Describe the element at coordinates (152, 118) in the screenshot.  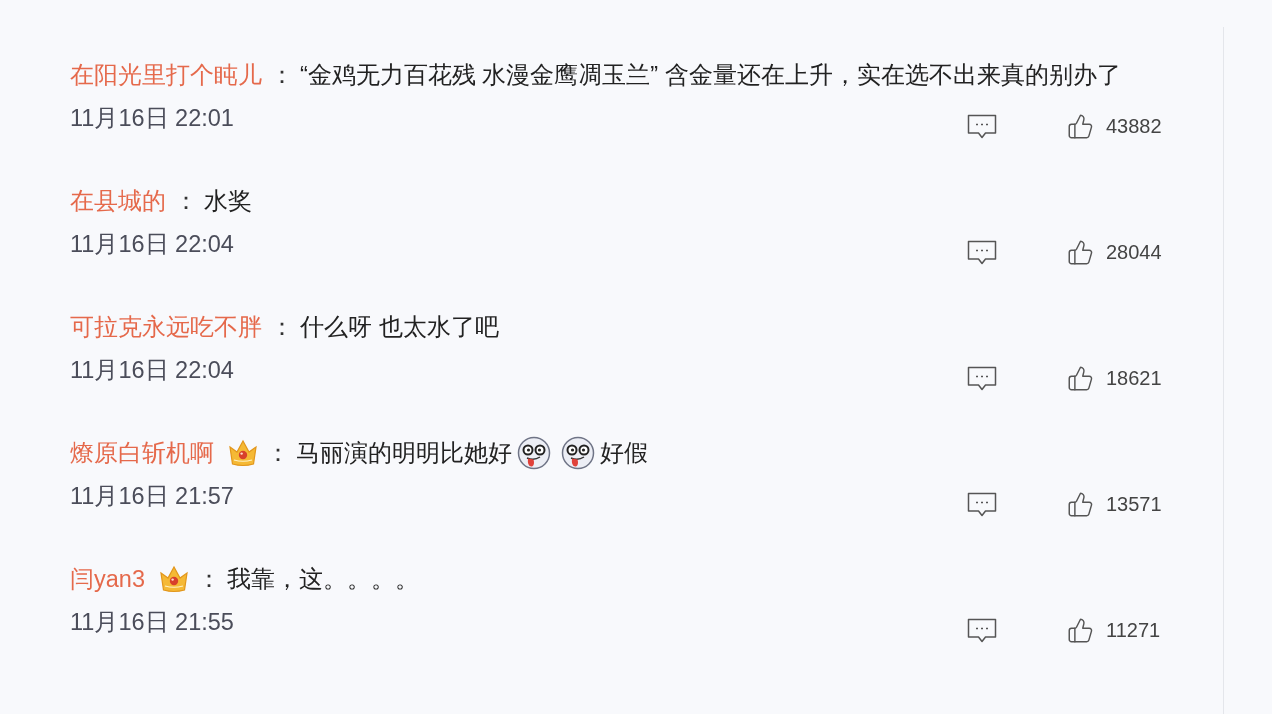
I see `timestamp-text: 11月16日 22:01` at that location.